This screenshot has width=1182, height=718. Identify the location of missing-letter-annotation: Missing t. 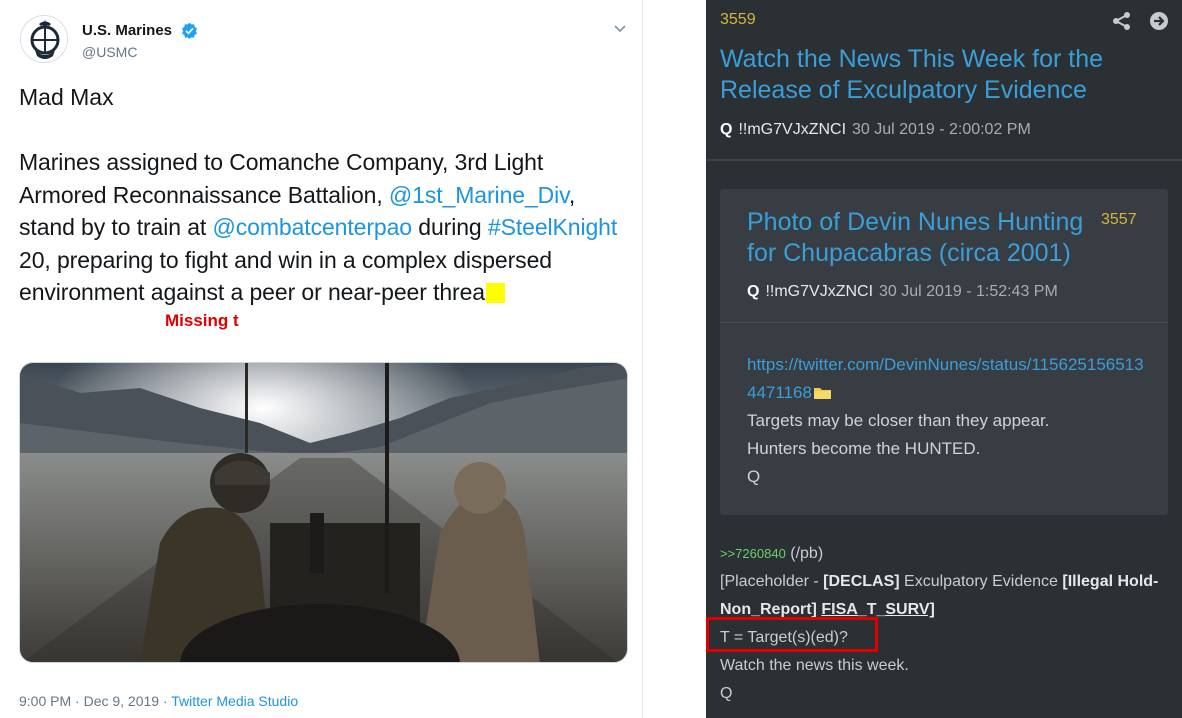
(202, 320).